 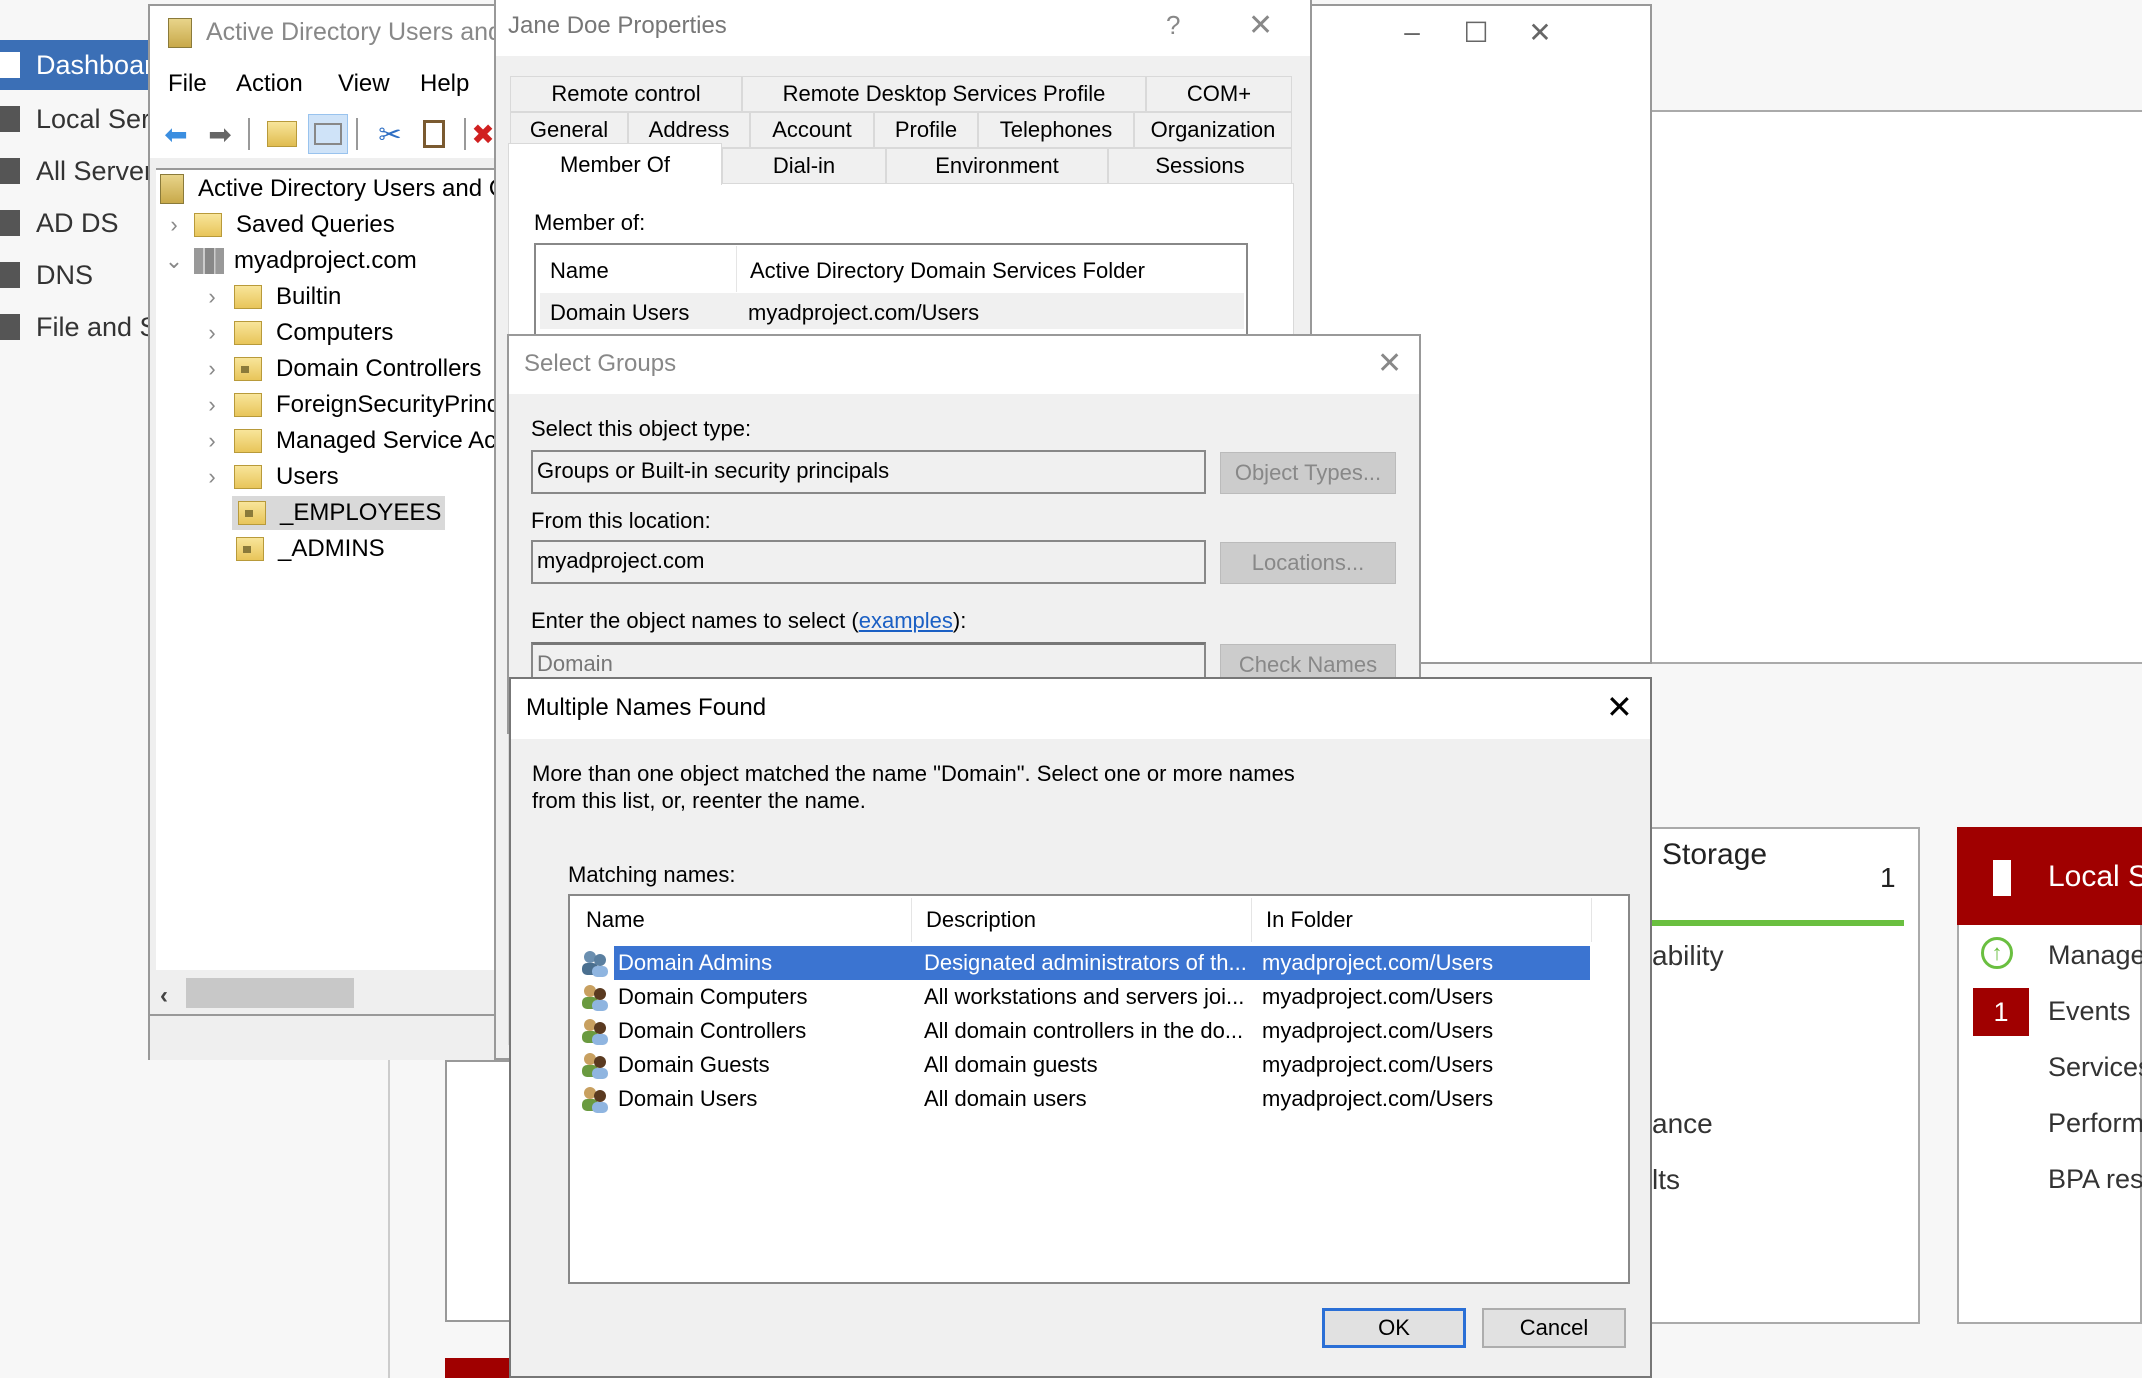 I want to click on divider, so click(x=1897, y=663).